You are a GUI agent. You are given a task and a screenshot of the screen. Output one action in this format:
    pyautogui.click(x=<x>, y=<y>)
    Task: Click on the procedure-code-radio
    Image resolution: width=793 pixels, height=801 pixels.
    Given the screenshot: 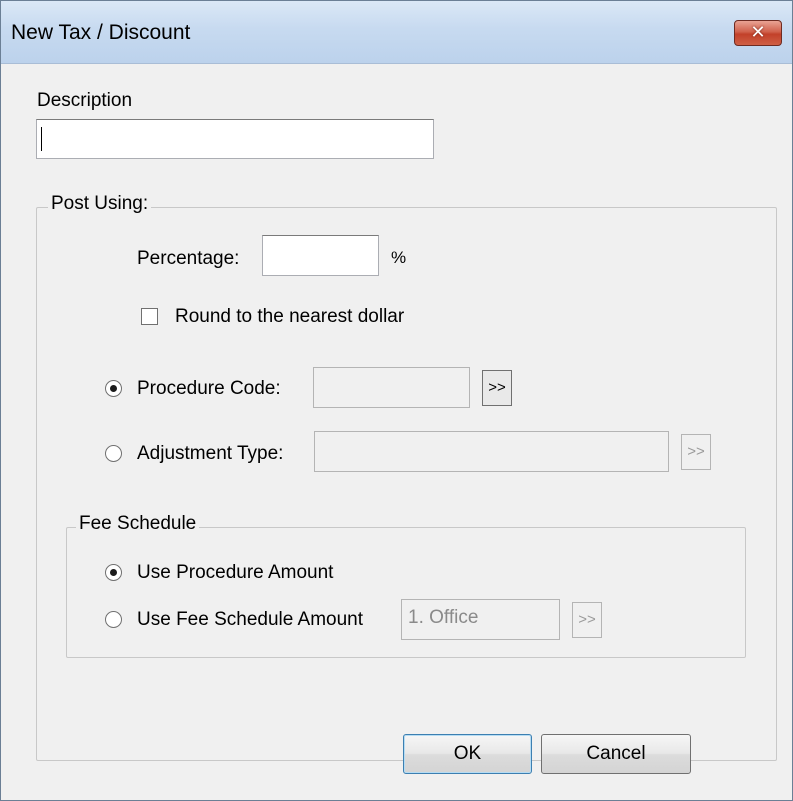 What is the action you would take?
    pyautogui.click(x=113, y=388)
    